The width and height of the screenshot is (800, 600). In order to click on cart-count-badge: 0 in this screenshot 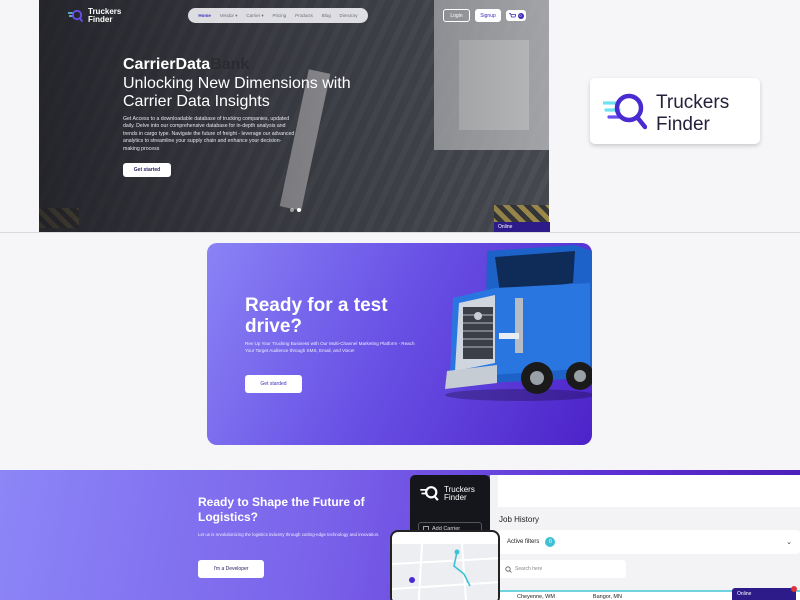, I will do `click(520, 15)`.